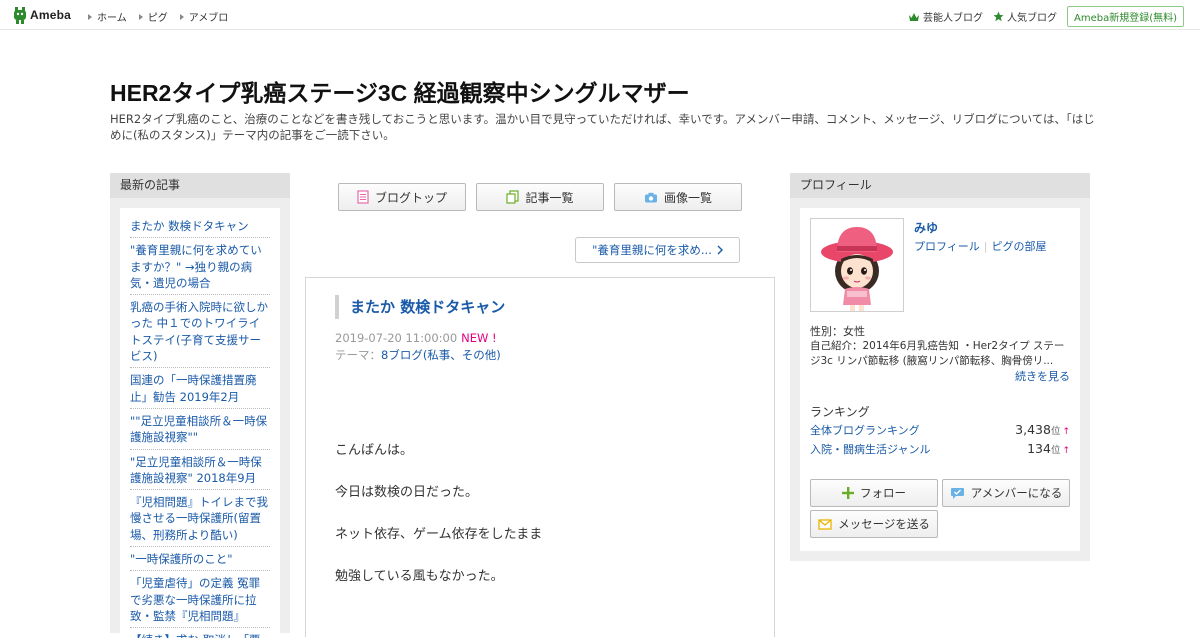 The width and height of the screenshot is (1200, 638). Describe the element at coordinates (200, 519) in the screenshot. I see `recent-article-item: 『児相問題』トイレまで我慢させる一時保護所(留置場、刑務所より酷い)` at that location.